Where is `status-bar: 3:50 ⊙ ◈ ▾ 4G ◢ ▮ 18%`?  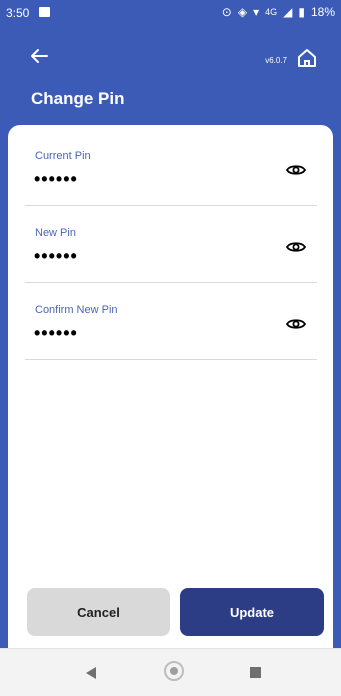
status-bar: 3:50 ⊙ ◈ ▾ 4G ◢ ▮ 18% is located at coordinates (170, 14).